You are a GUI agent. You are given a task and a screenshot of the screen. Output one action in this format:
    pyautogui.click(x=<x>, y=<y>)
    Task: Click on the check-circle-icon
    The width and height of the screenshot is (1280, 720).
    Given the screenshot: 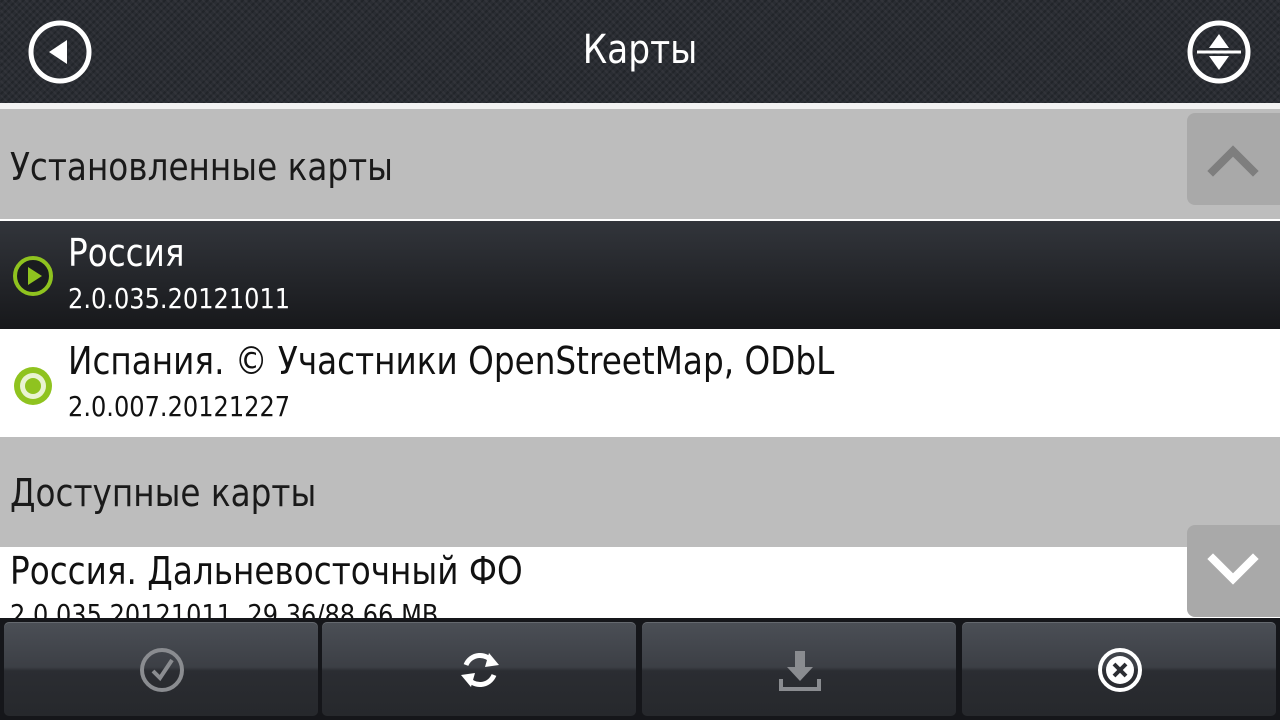 What is the action you would take?
    pyautogui.click(x=162, y=670)
    